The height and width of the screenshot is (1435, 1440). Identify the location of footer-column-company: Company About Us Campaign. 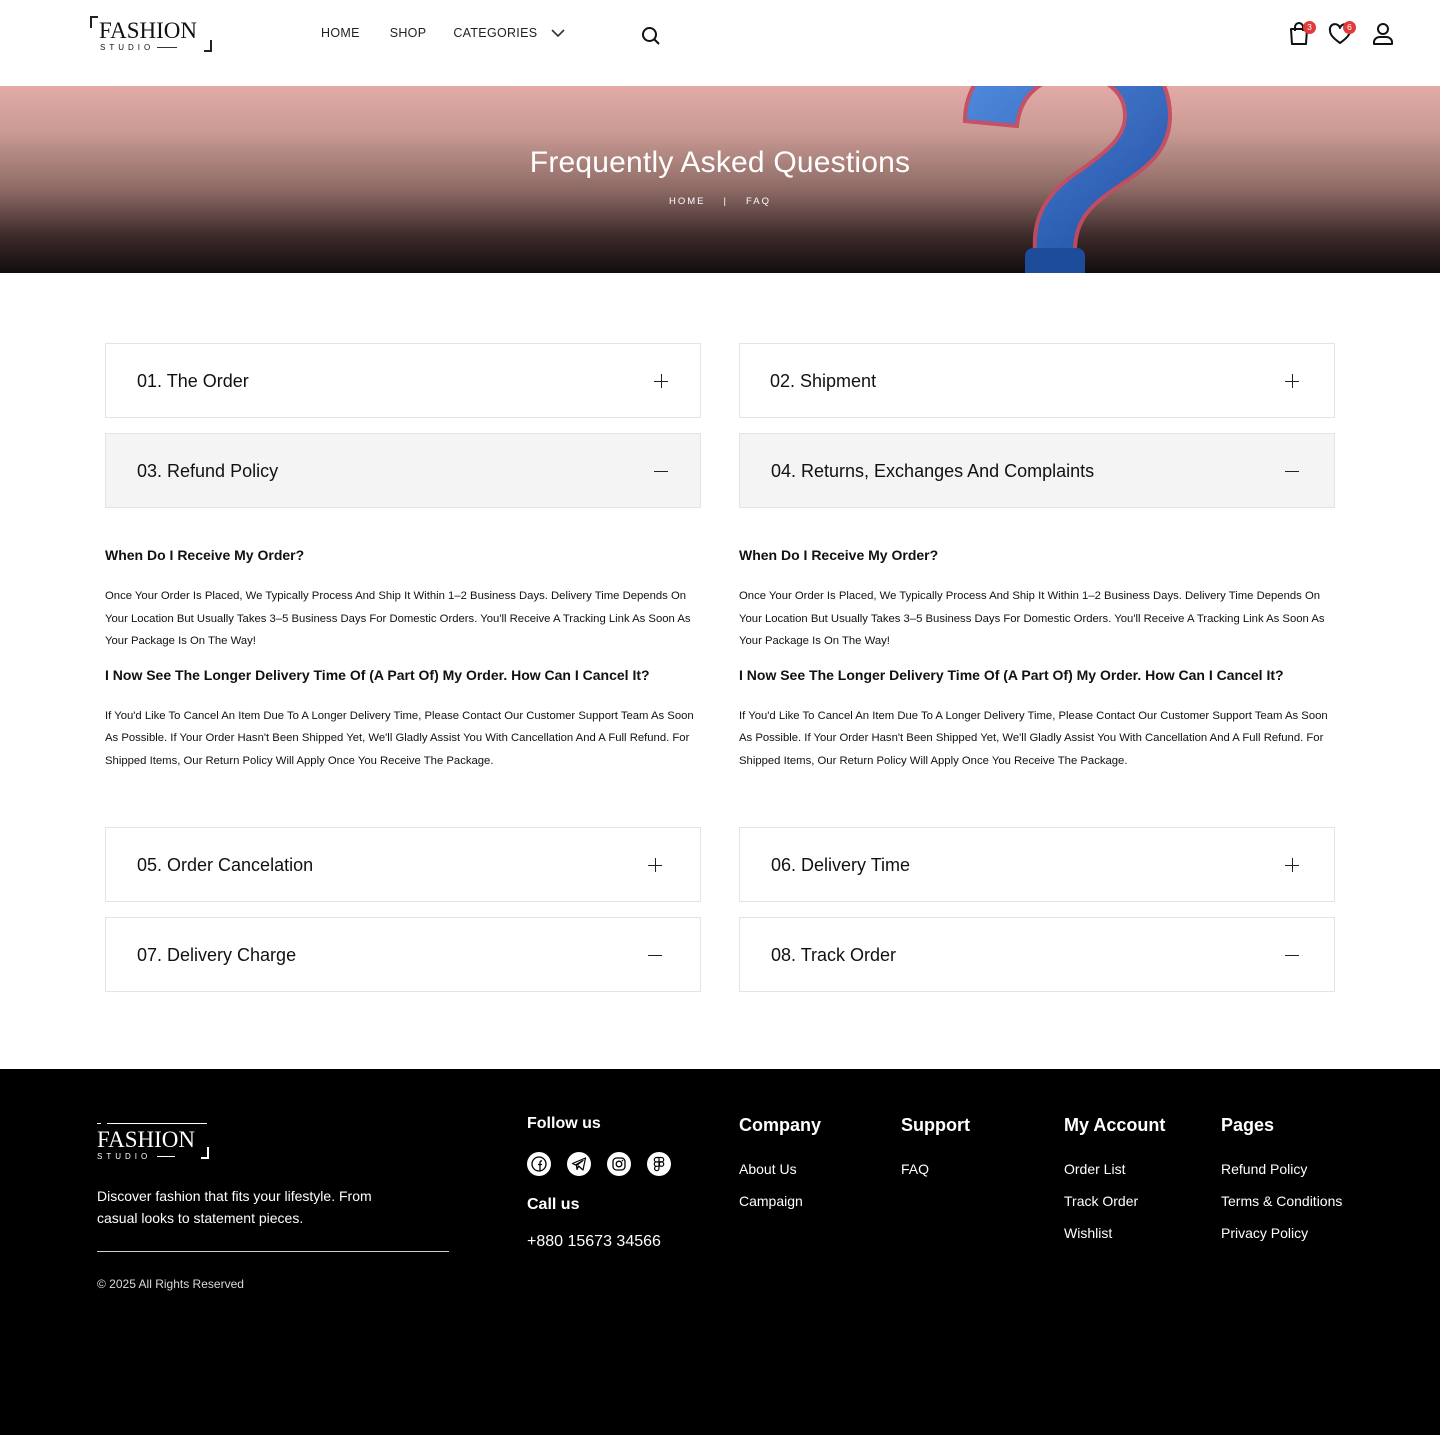
(780, 1170).